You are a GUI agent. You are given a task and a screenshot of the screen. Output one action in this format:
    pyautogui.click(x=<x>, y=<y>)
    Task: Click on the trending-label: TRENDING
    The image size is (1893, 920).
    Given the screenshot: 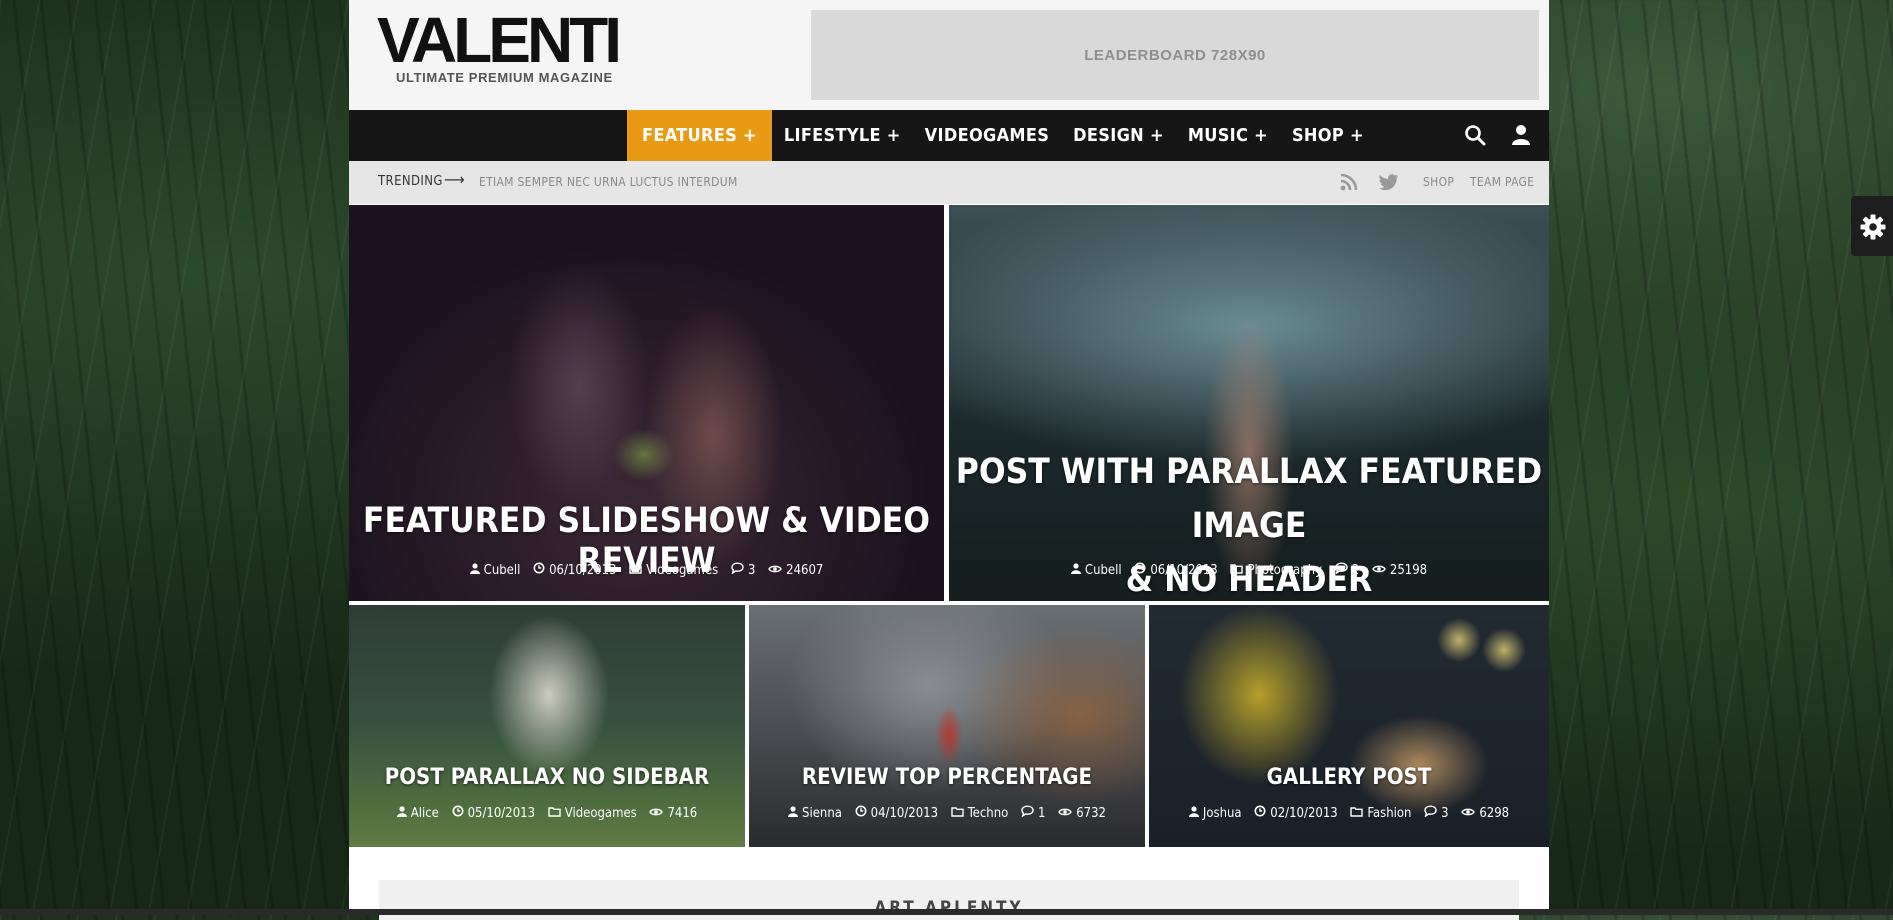 What is the action you would take?
    pyautogui.click(x=410, y=181)
    